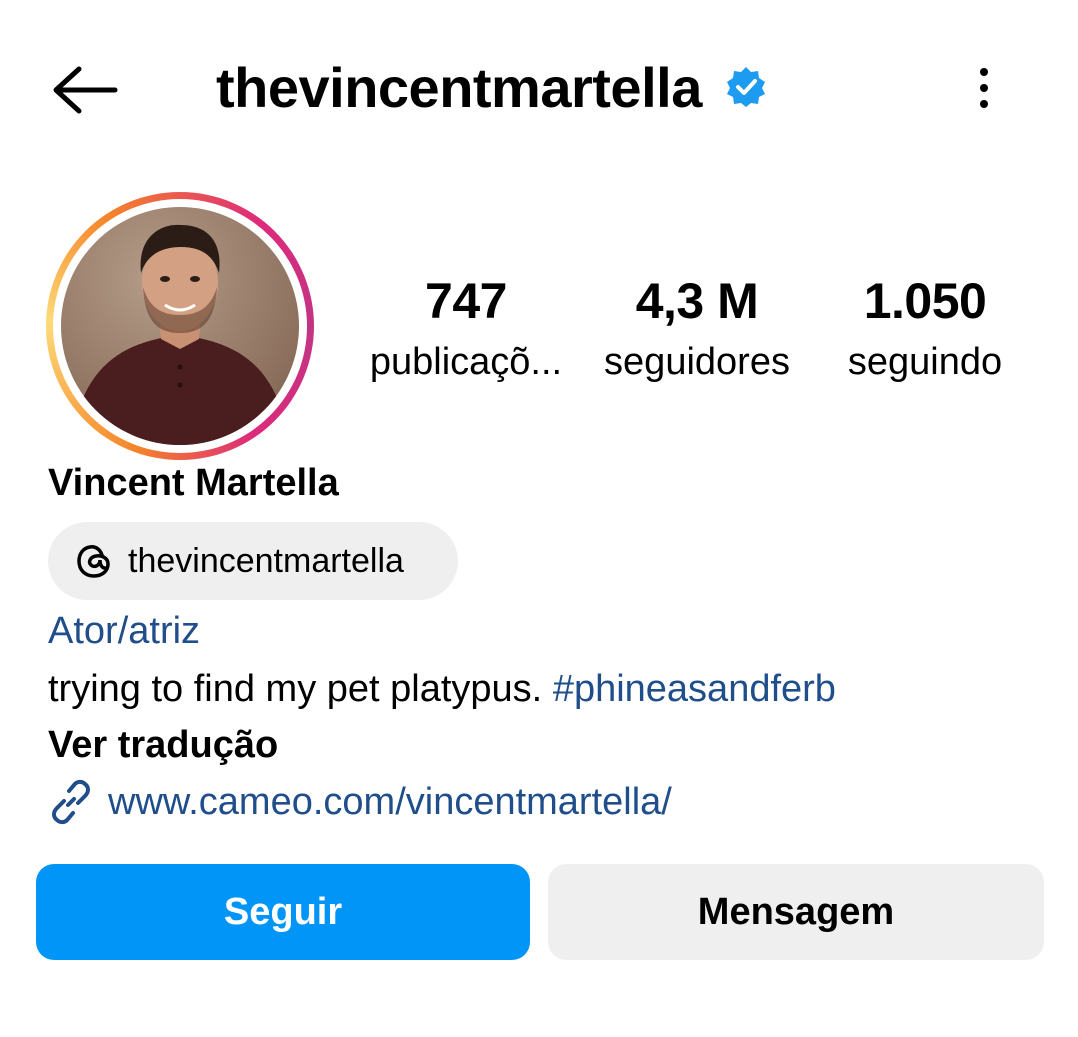  I want to click on profile-link: www.cameo.com/vincentmartella/, so click(360, 802).